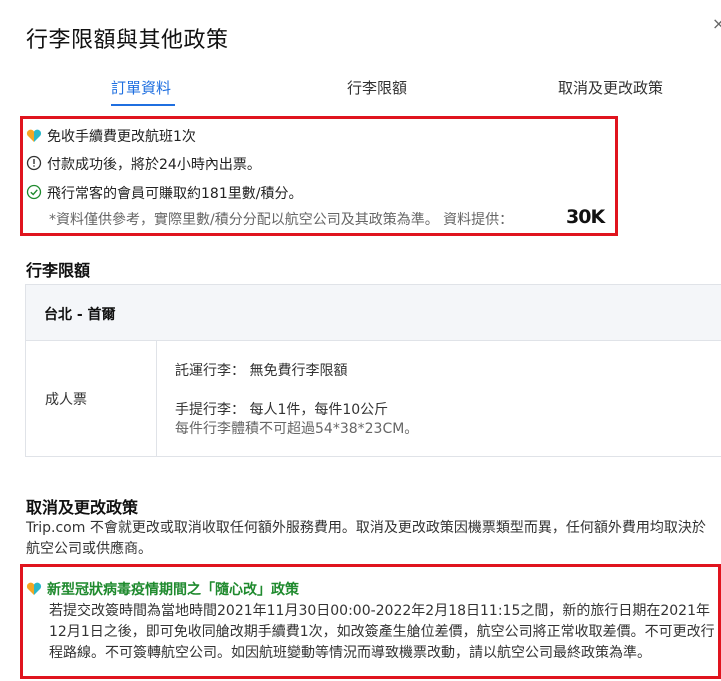 This screenshot has width=721, height=681. I want to click on highlight-text: 免收手續費更改航班1次, so click(121, 137).